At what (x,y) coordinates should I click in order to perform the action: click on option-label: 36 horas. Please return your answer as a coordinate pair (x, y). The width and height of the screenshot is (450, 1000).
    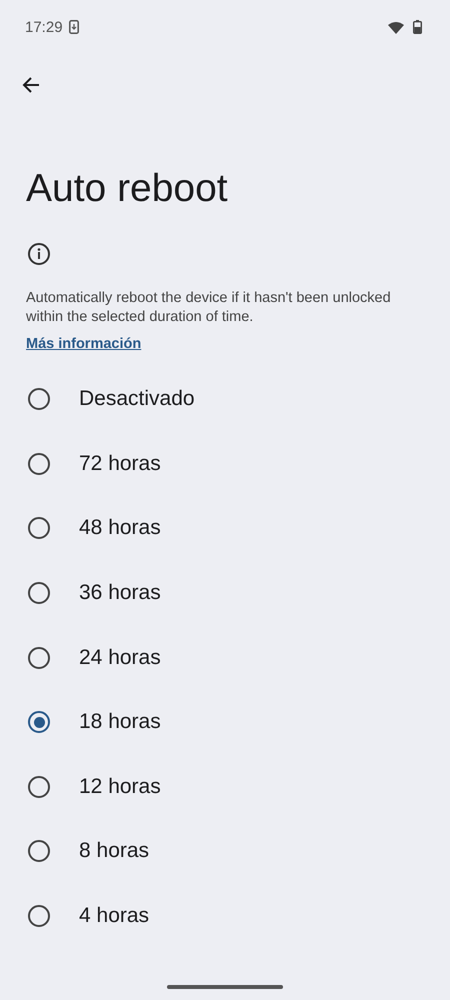
    Looking at the image, I should click on (120, 593).